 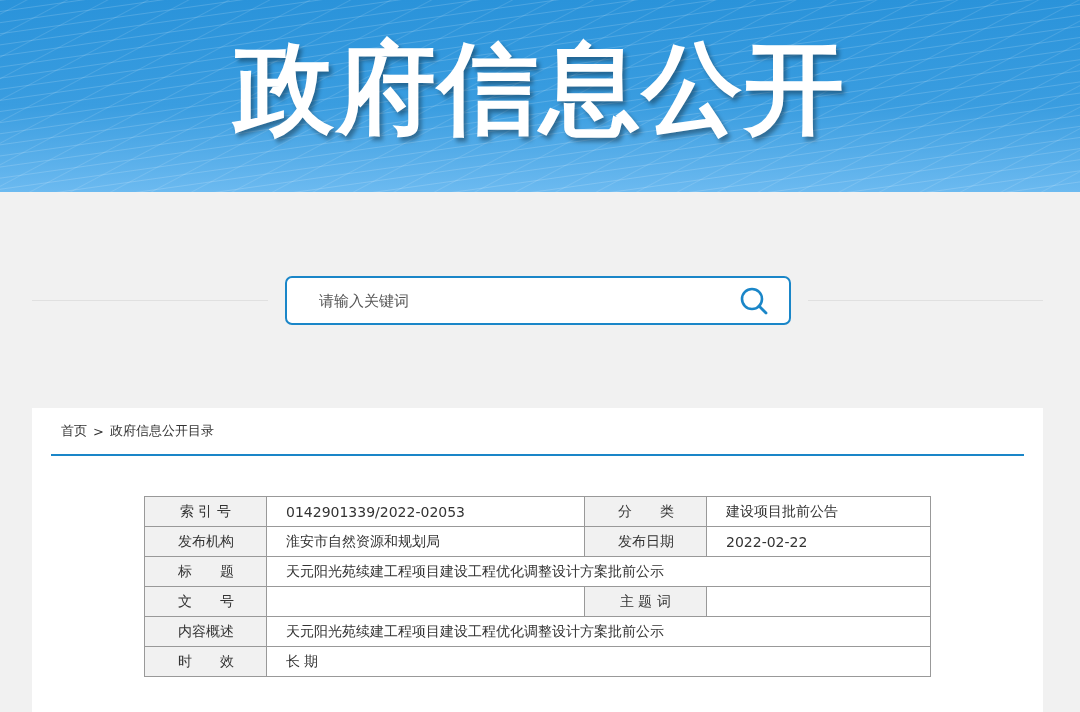 What do you see at coordinates (205, 541) in the screenshot?
I see `field-label: 发布机构` at bounding box center [205, 541].